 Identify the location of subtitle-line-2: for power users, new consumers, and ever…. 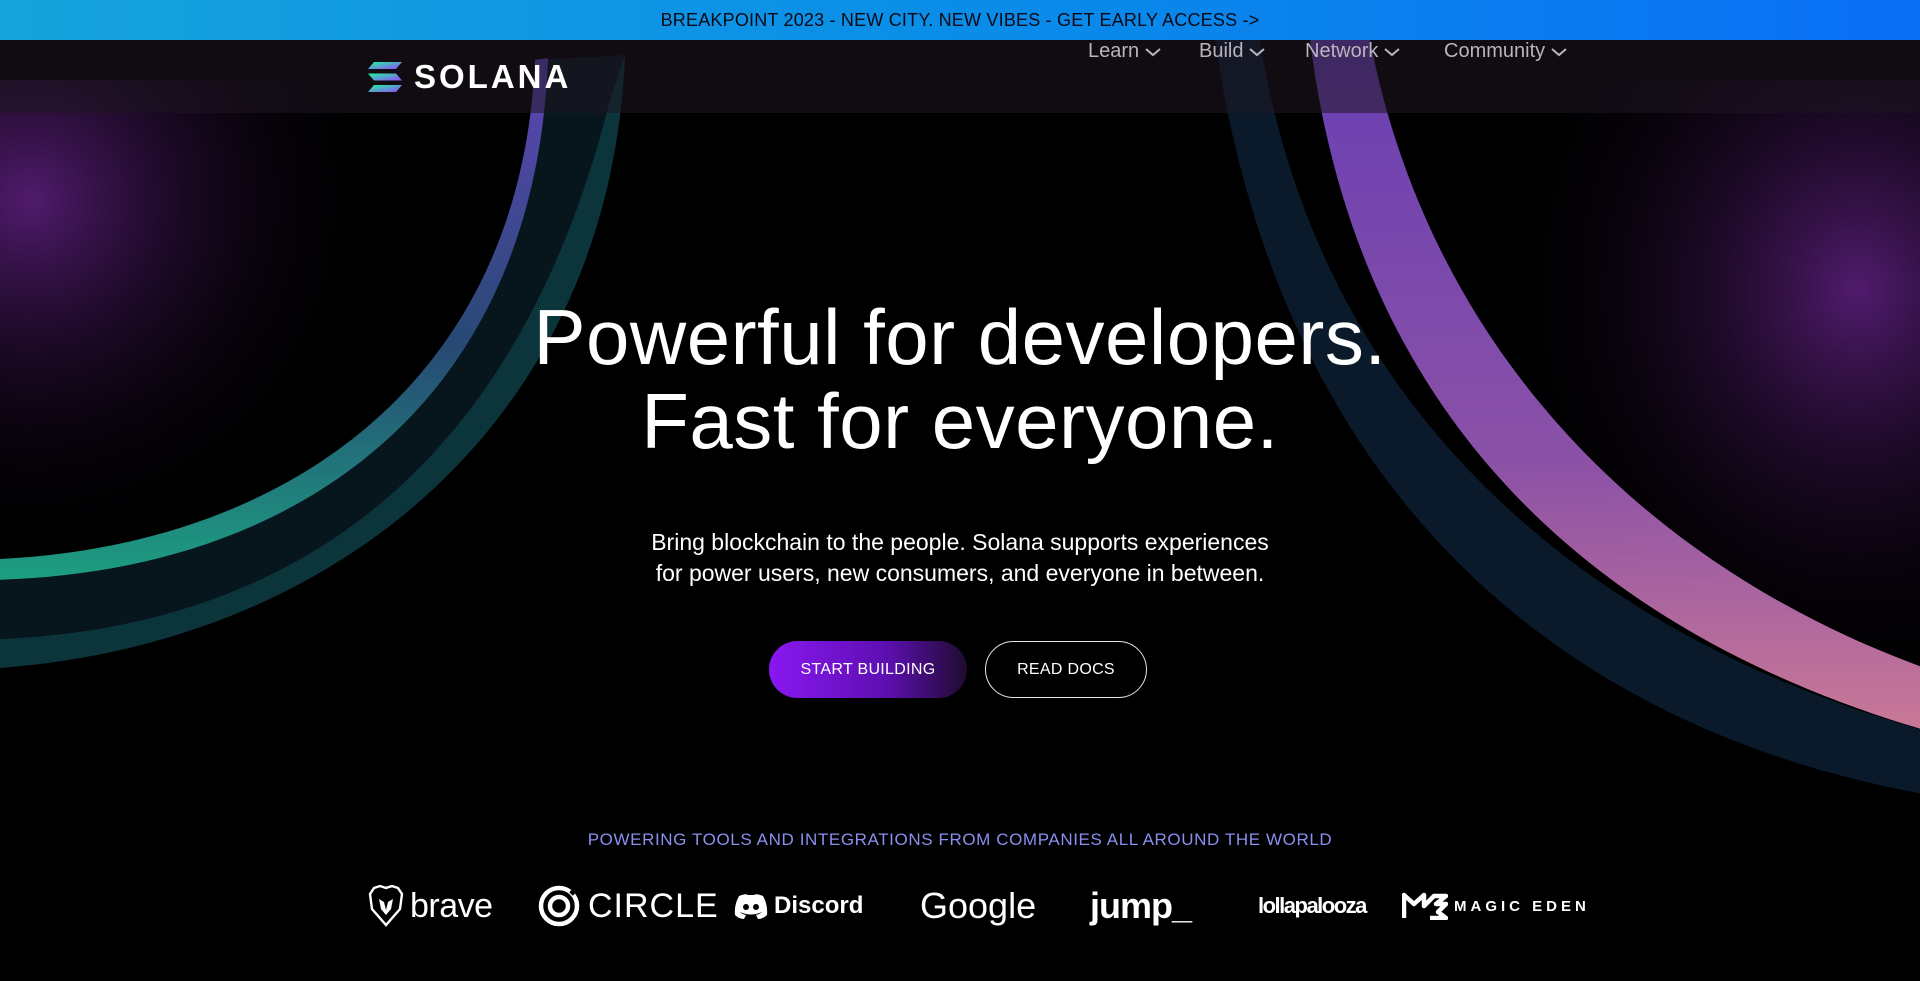
(960, 573).